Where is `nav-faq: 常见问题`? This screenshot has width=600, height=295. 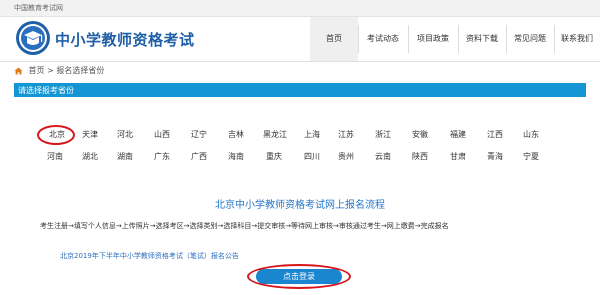
nav-faq: 常见问题 is located at coordinates (530, 39).